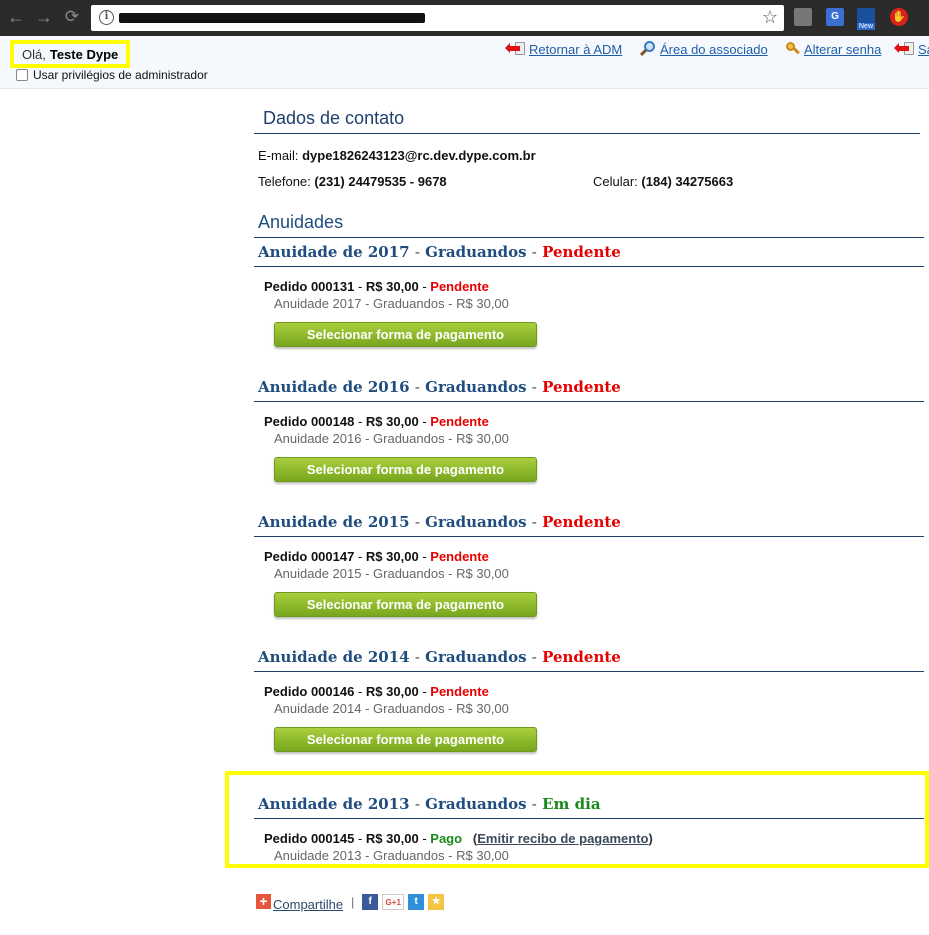  What do you see at coordinates (120, 75) in the screenshot?
I see `admin-privileges-label: Usar privilégios de administrador` at bounding box center [120, 75].